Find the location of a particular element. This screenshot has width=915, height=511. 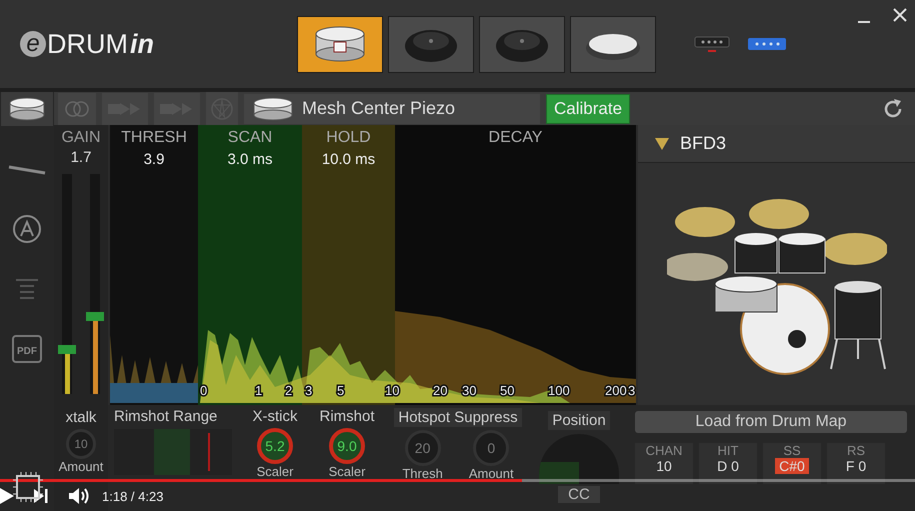

kit-selector: BFD3 is located at coordinates (776, 144).